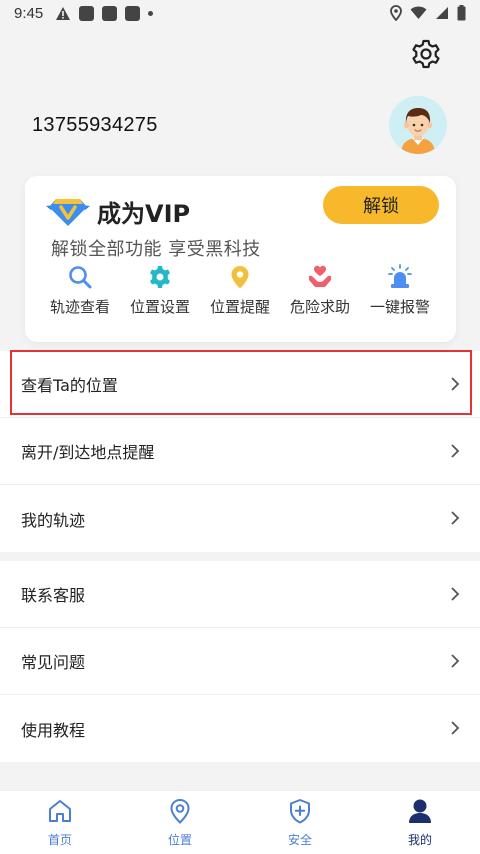 The height and width of the screenshot is (854, 480). I want to click on tab-location: 位置, so click(180, 822).